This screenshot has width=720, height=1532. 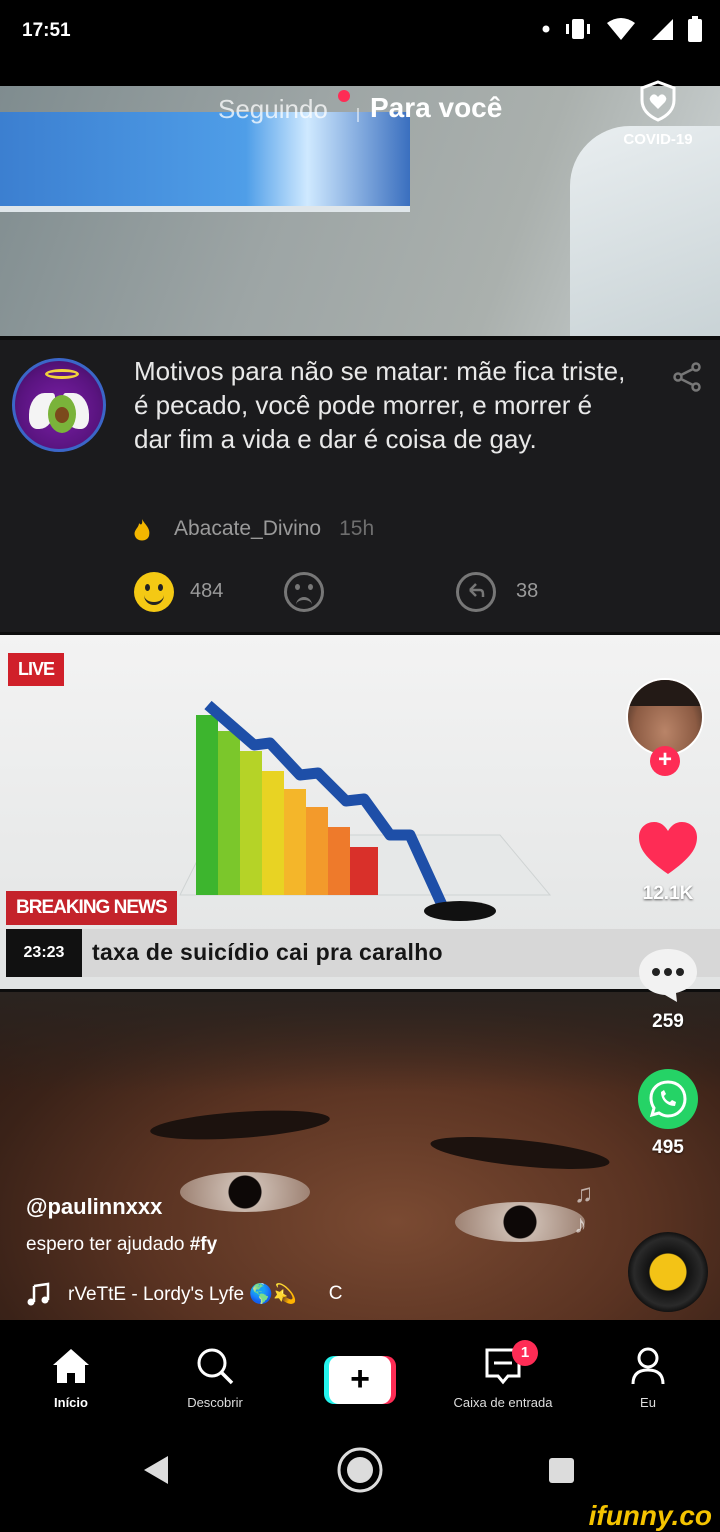 I want to click on creator-avatar, so click(x=665, y=717).